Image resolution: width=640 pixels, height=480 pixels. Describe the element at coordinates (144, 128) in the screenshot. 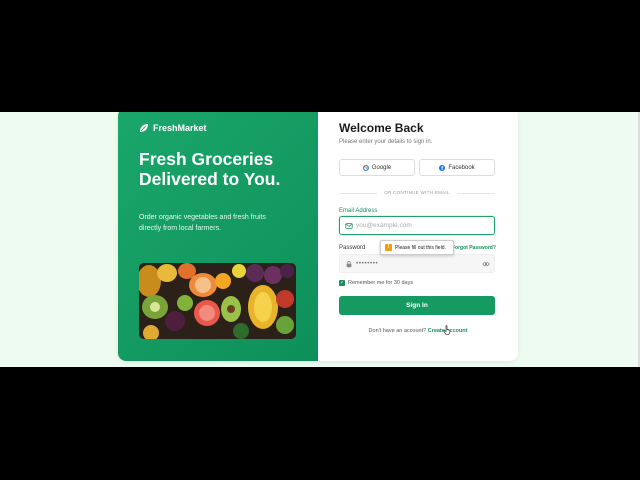

I see `leaf-icon` at that location.